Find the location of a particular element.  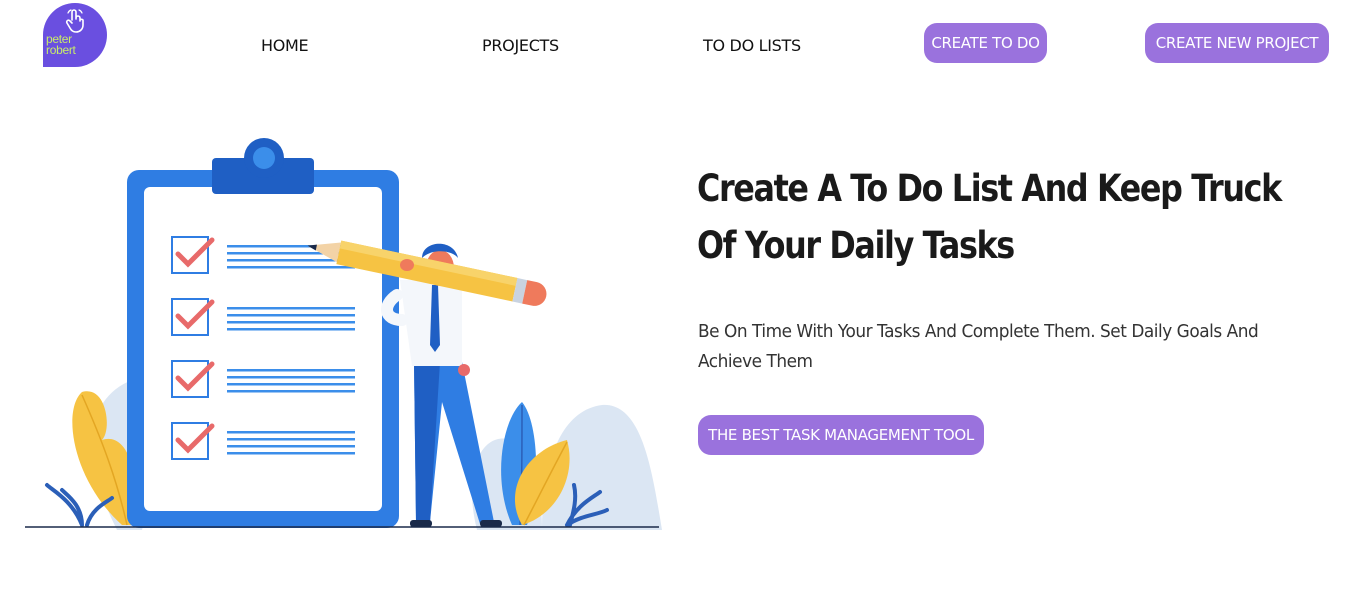

person-hand is located at coordinates (407, 265).